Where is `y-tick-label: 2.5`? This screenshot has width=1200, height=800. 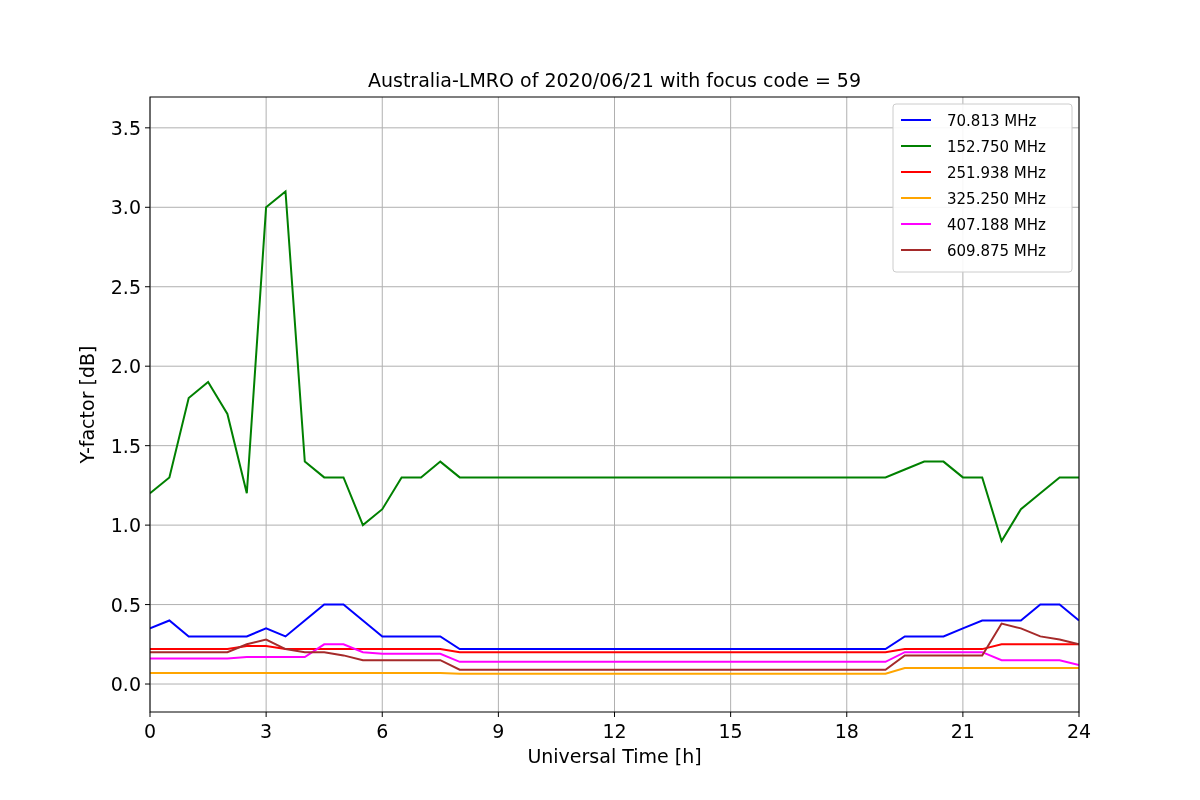 y-tick-label: 2.5 is located at coordinates (125, 286).